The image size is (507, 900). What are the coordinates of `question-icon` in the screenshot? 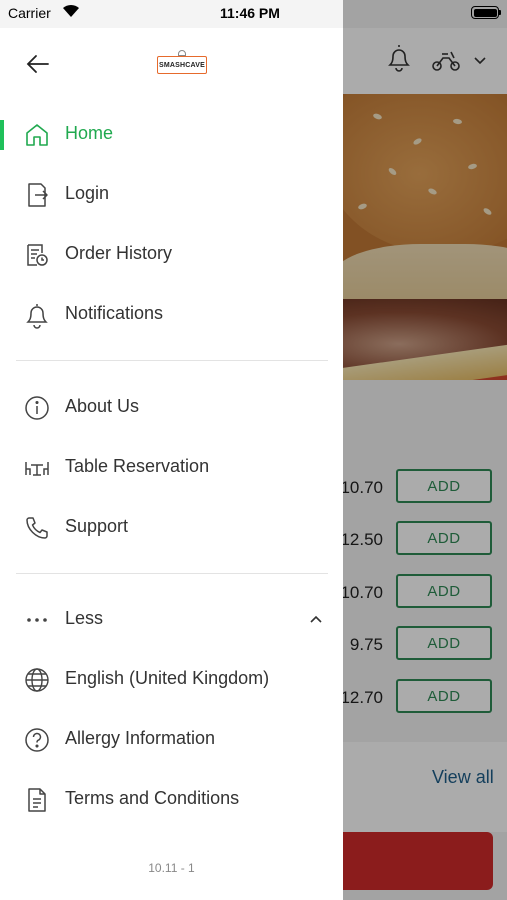 It's located at (37, 740).